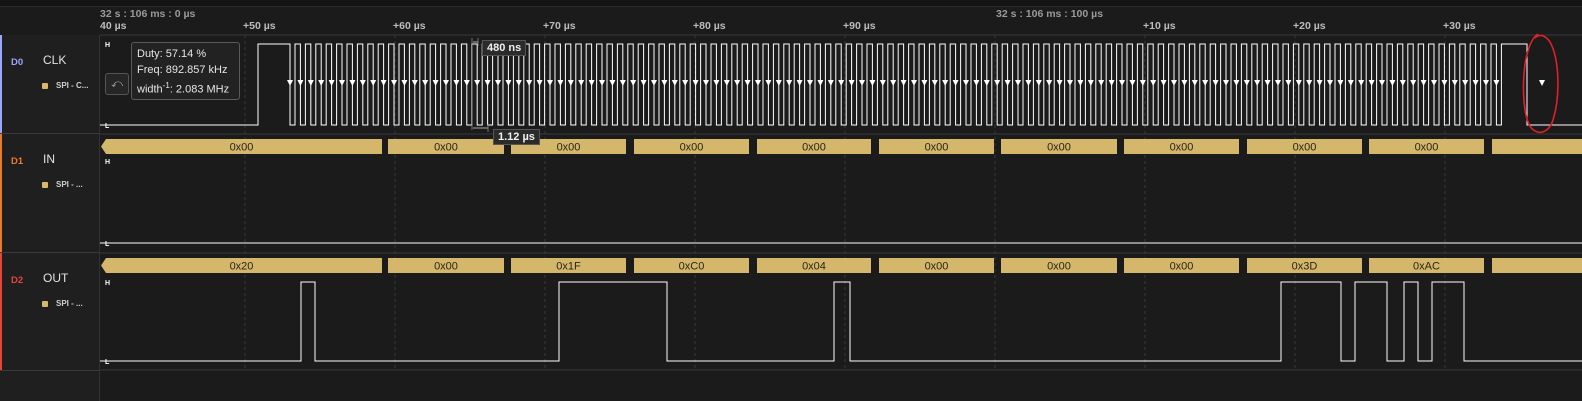 Image resolution: width=1582 pixels, height=401 pixels. I want to click on out-decode-row: 0x20 0x00 0x1F 0xC0 0x04 0x00 0x00 0x00 0x3D 0xAC, so click(841, 265).